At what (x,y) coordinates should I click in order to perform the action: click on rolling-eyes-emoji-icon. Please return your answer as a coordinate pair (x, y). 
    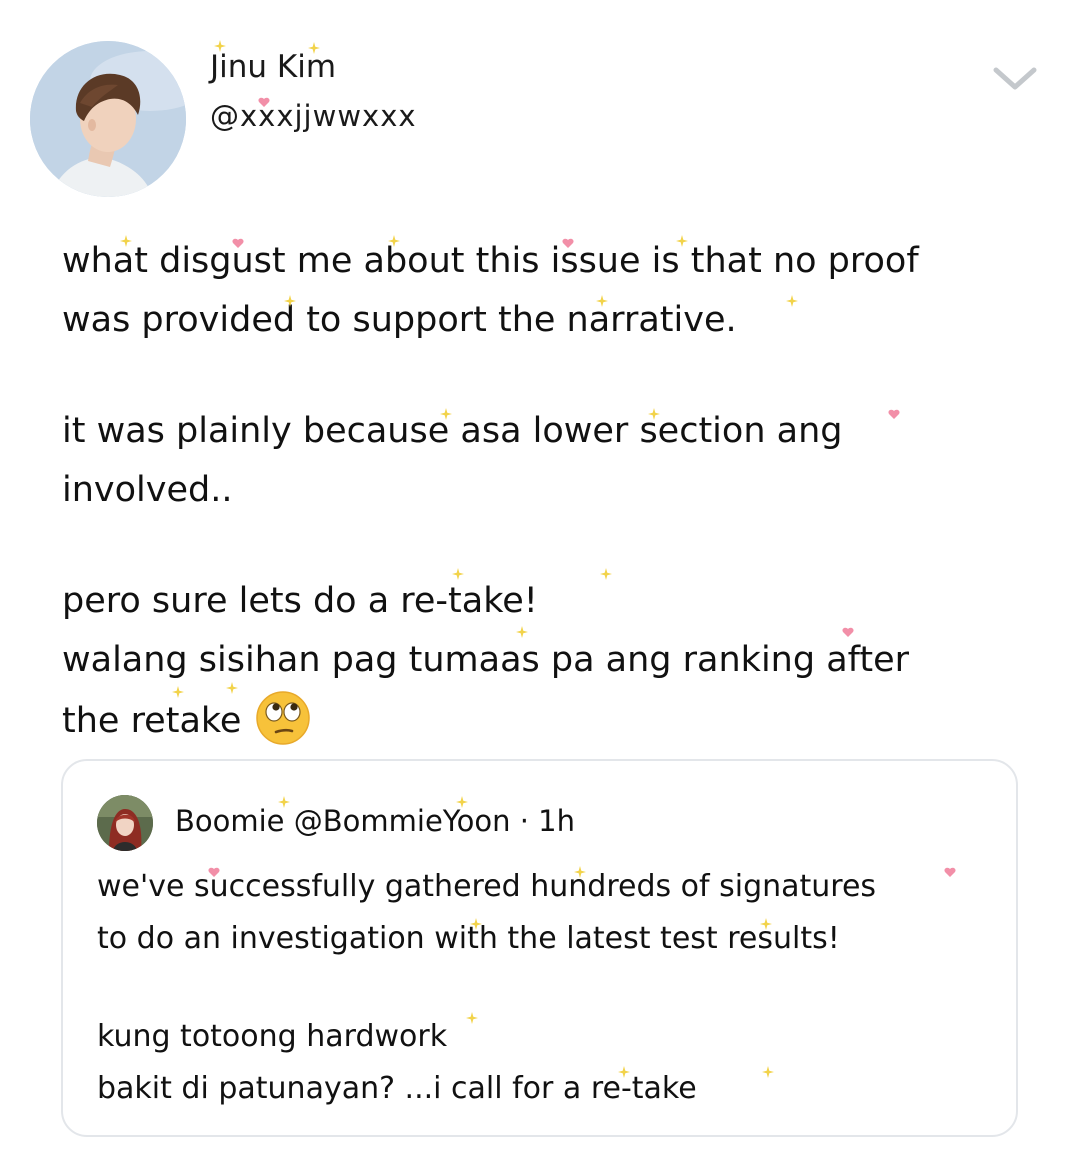
    Looking at the image, I should click on (283, 718).